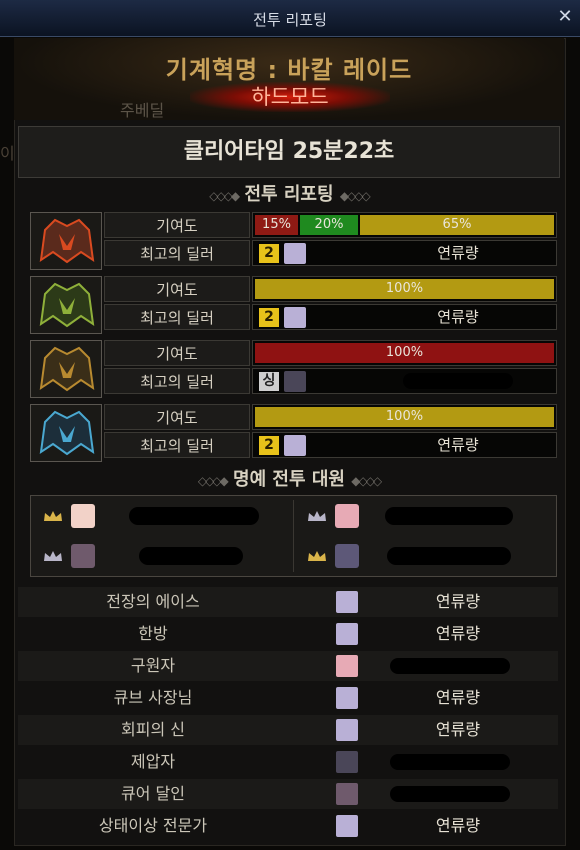  I want to click on contribution-bar: 15% 20% 65%, so click(404, 225).